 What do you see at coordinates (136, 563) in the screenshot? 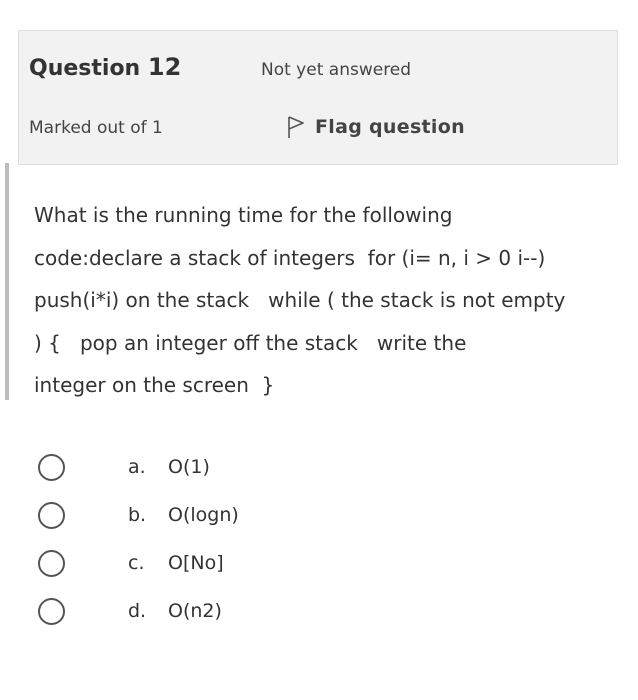
I see `answer-letter: c.` at bounding box center [136, 563].